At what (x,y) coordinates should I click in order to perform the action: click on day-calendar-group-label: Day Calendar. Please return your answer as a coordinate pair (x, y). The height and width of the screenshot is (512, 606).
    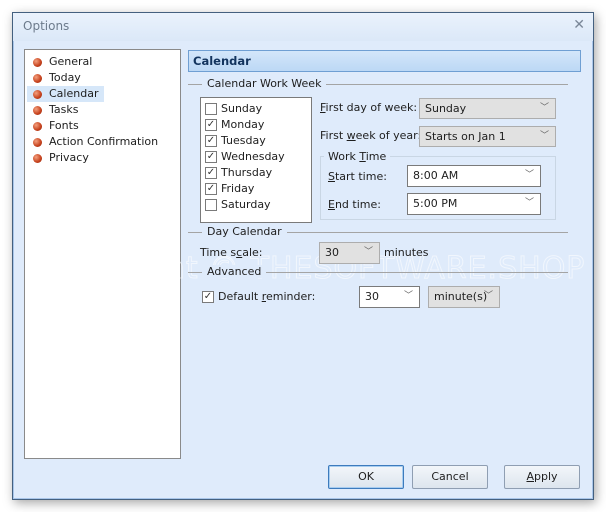
    Looking at the image, I should click on (244, 231).